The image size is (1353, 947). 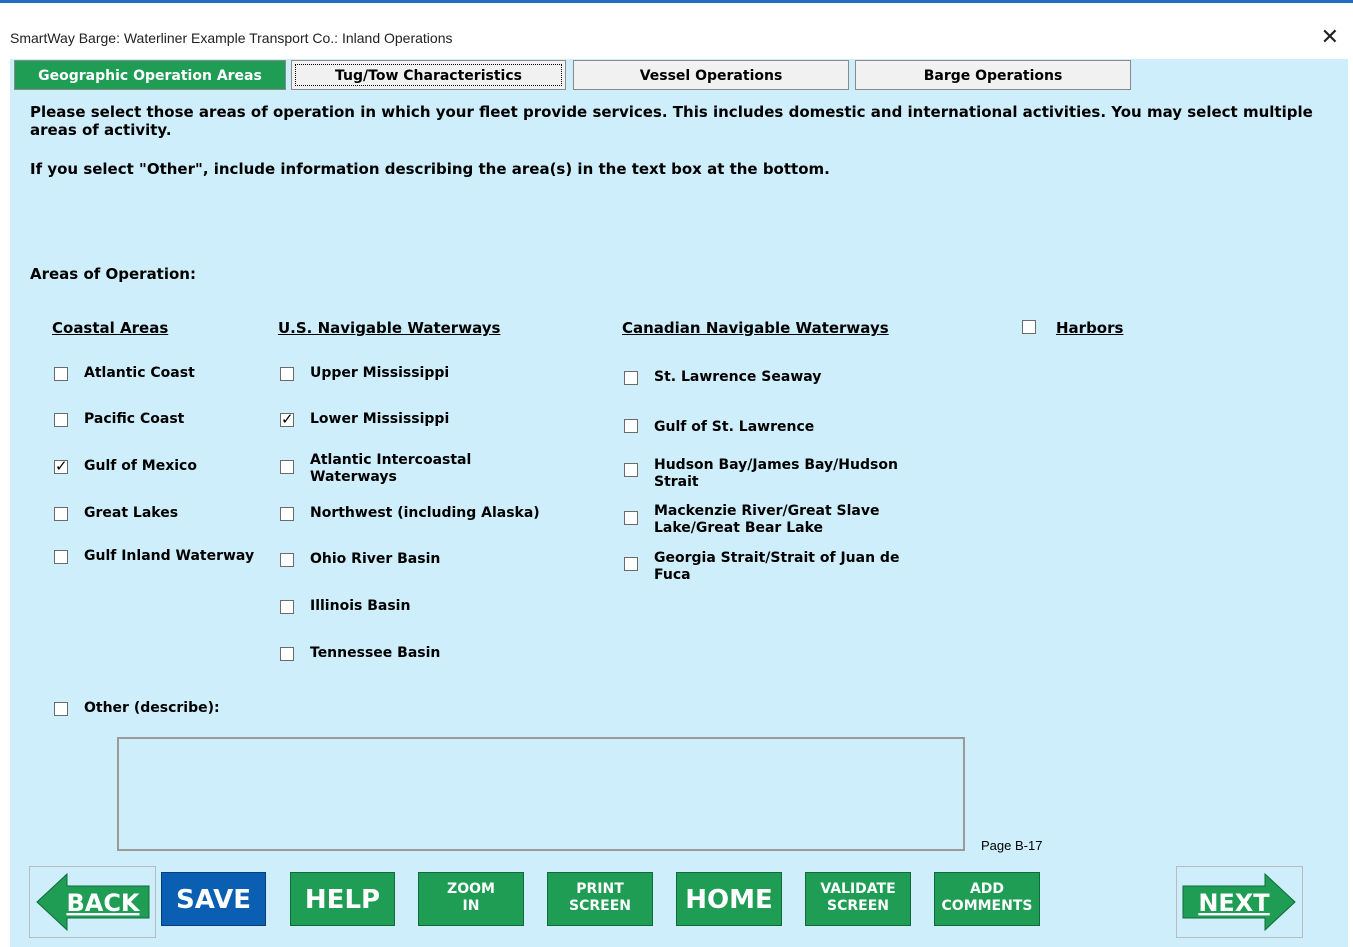 I want to click on help-button: HELP, so click(x=342, y=899).